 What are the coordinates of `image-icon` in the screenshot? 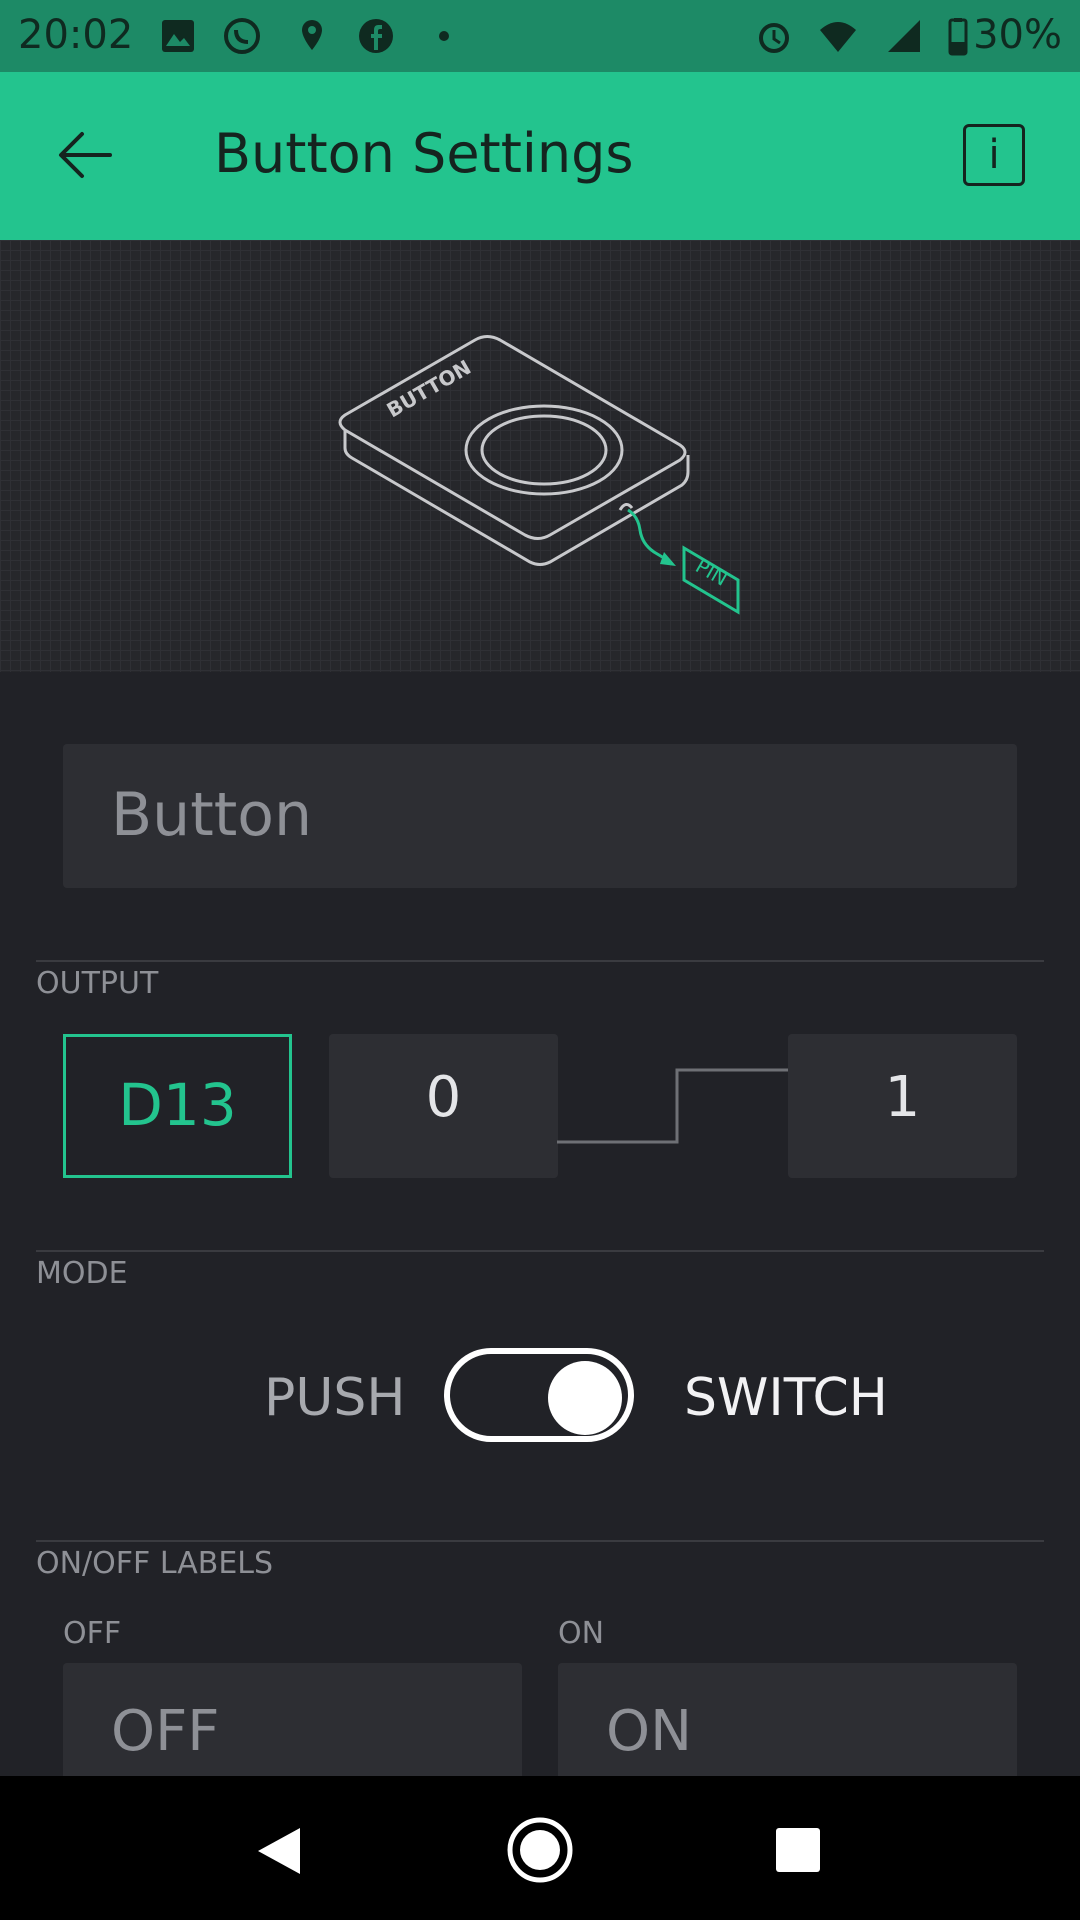 It's located at (178, 36).